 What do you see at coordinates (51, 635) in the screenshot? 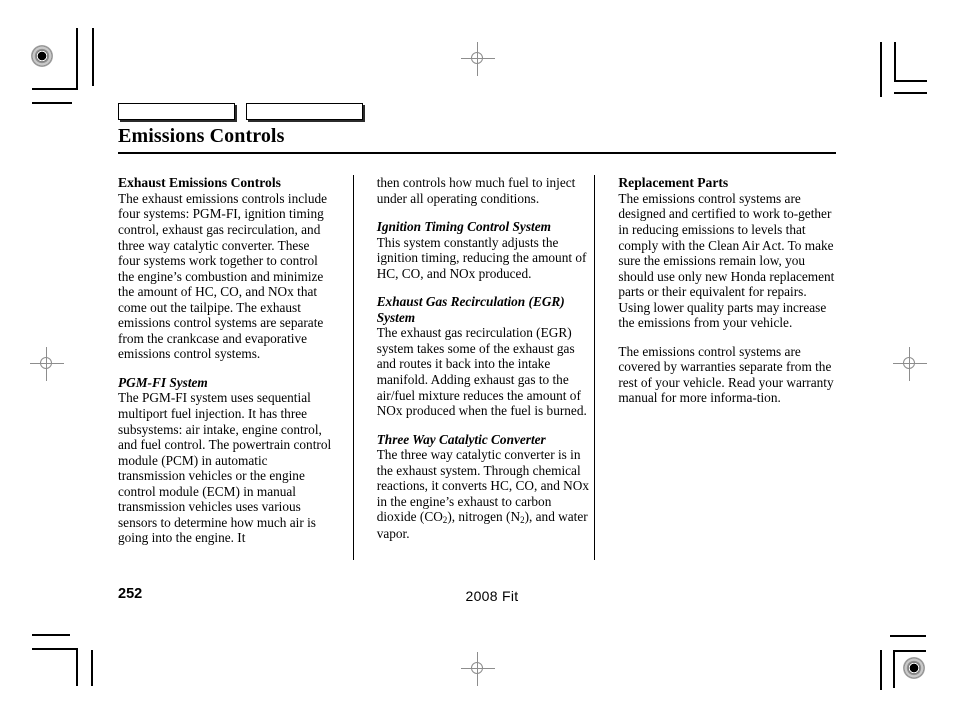
I see `crop-mark-bottom-left-horizontal-outer` at bounding box center [51, 635].